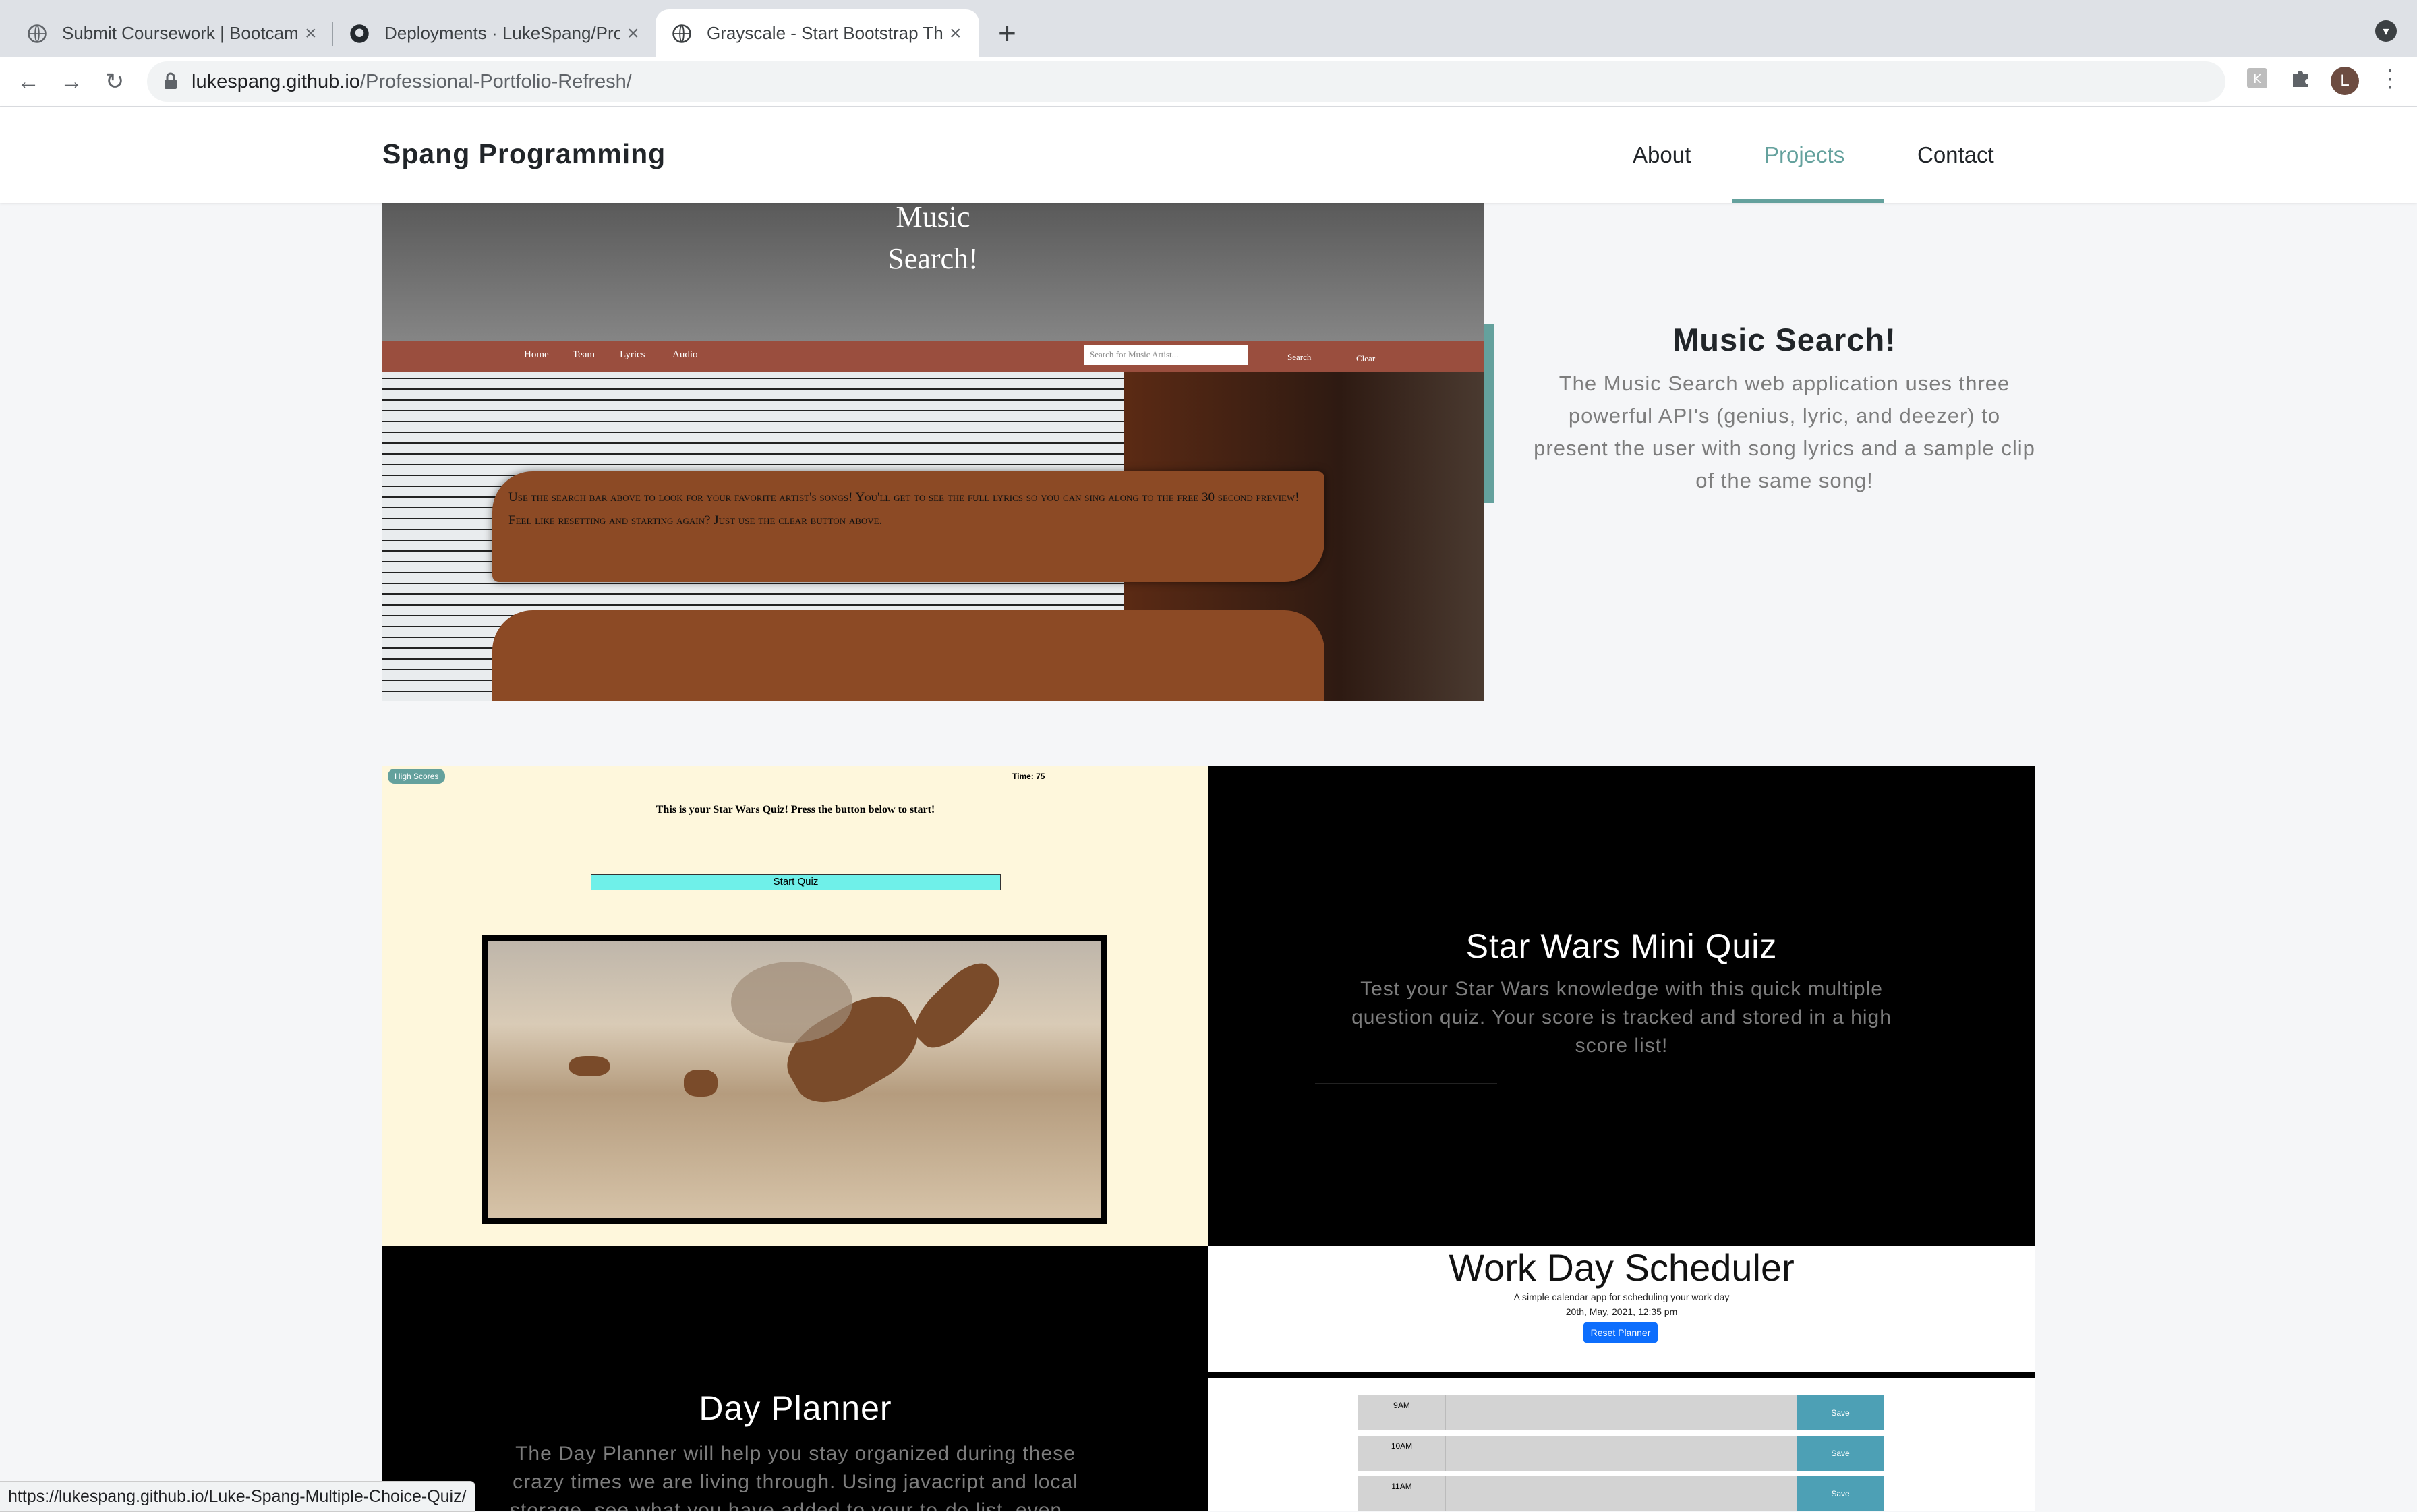  Describe the element at coordinates (114, 81) in the screenshot. I see `reload-icon: ↻` at that location.